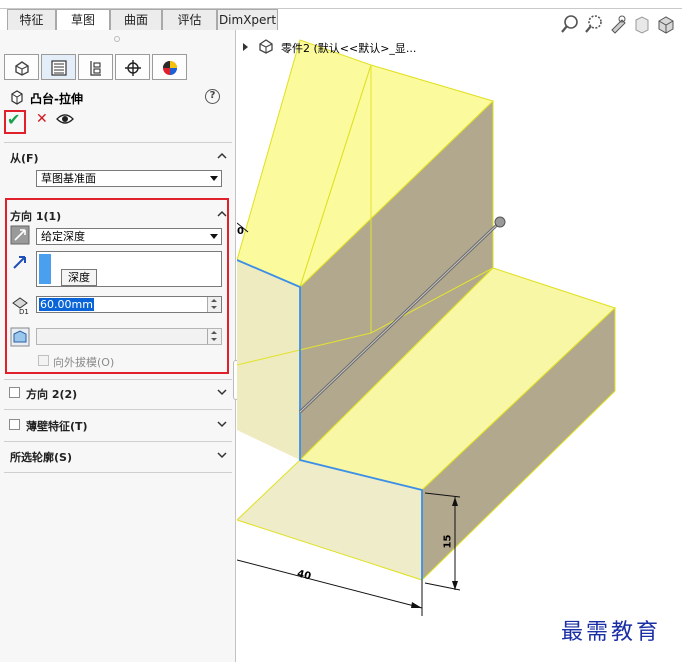 The width and height of the screenshot is (682, 662). What do you see at coordinates (79, 277) in the screenshot?
I see `depth-tooltip: 深度` at bounding box center [79, 277].